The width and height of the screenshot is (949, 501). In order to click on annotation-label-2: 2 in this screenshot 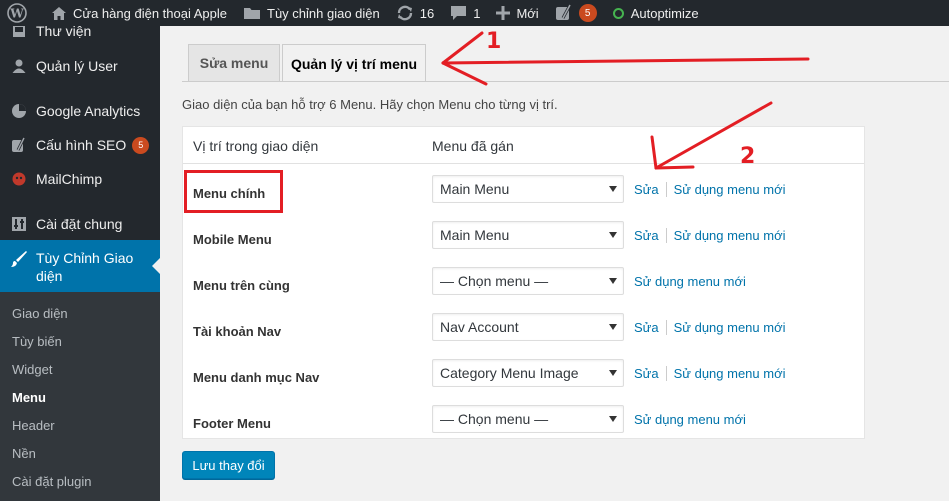, I will do `click(748, 156)`.